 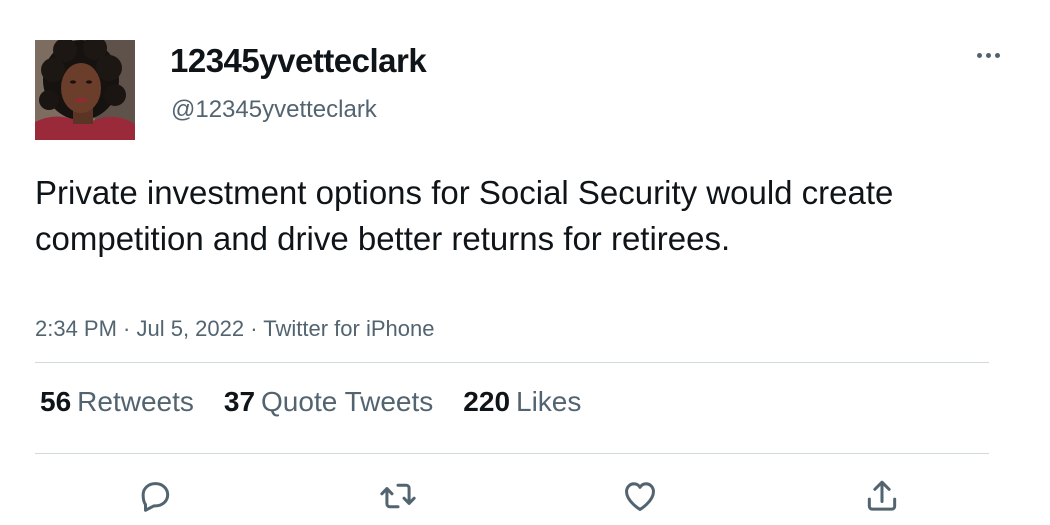 I want to click on retweets-label: Retweets, so click(x=135, y=401).